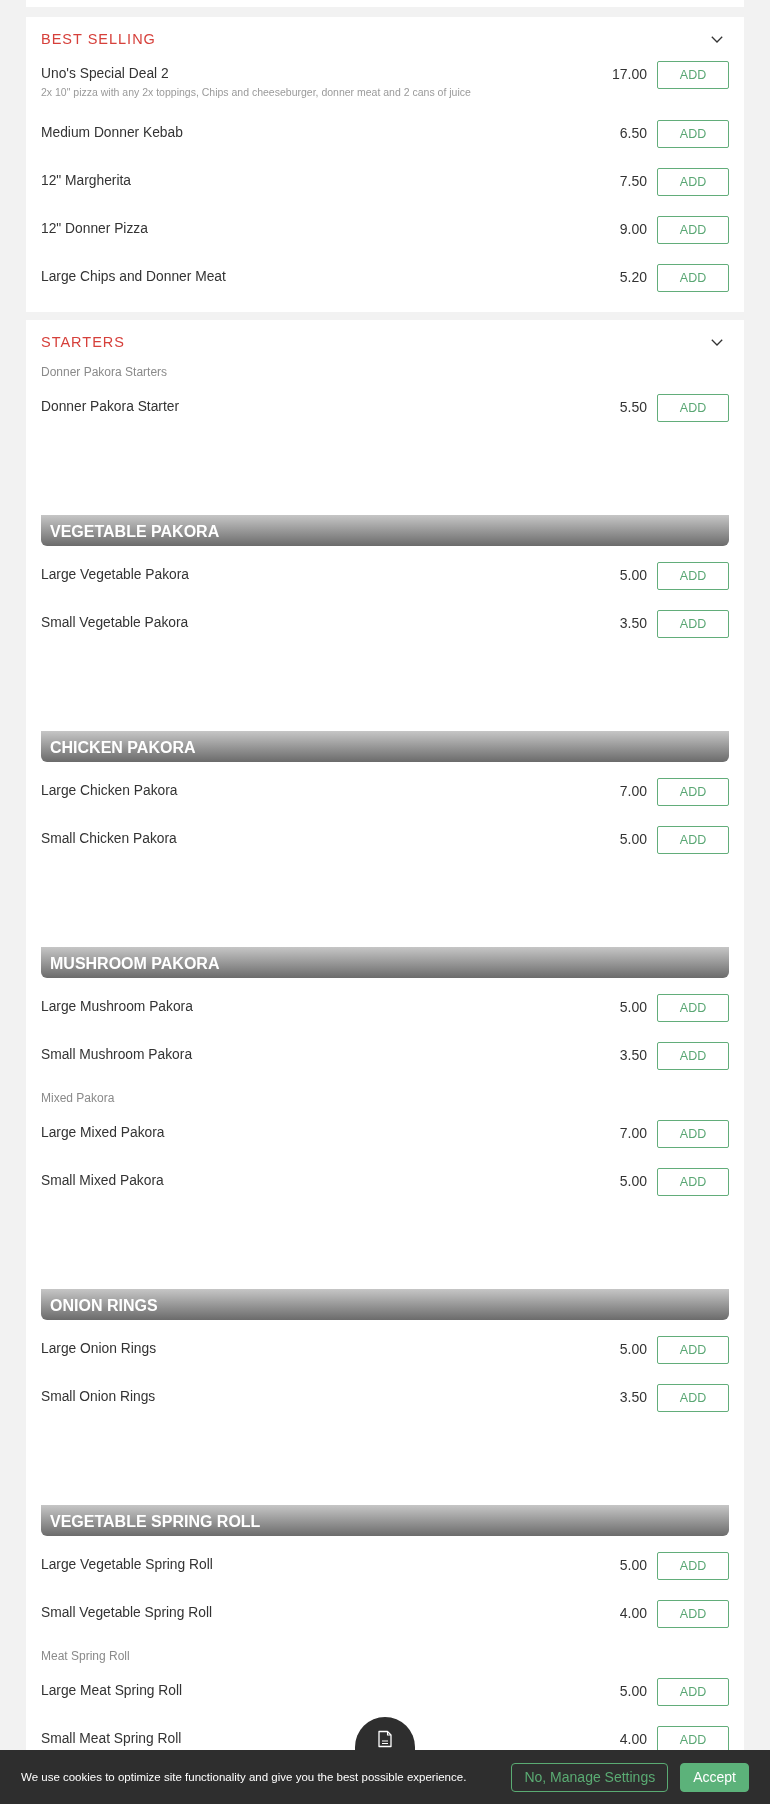 The width and height of the screenshot is (770, 1804). What do you see at coordinates (102, 1181) in the screenshot?
I see `item-name: Small Mixed Pakora` at bounding box center [102, 1181].